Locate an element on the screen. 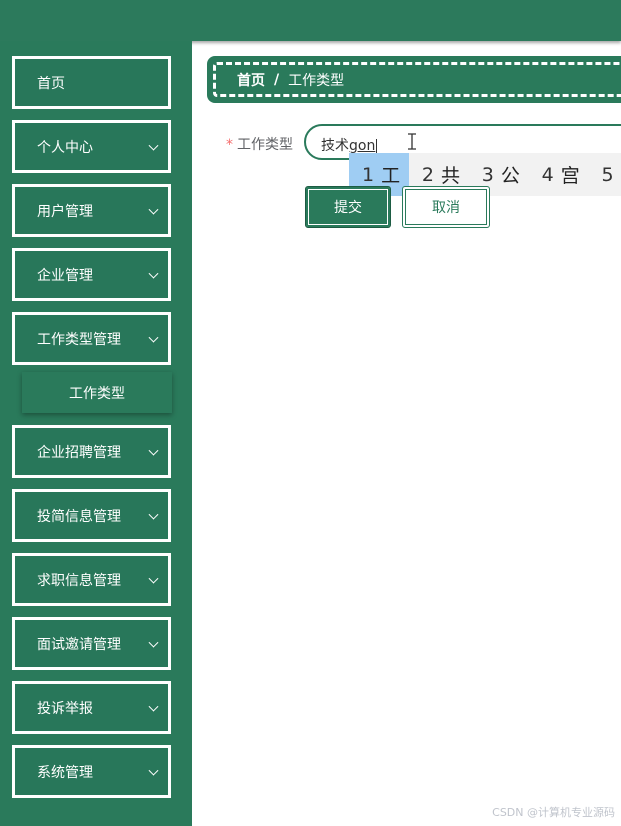 This screenshot has height=826, width=621. sidebar-item-label: 投简信息管理 is located at coordinates (79, 516).